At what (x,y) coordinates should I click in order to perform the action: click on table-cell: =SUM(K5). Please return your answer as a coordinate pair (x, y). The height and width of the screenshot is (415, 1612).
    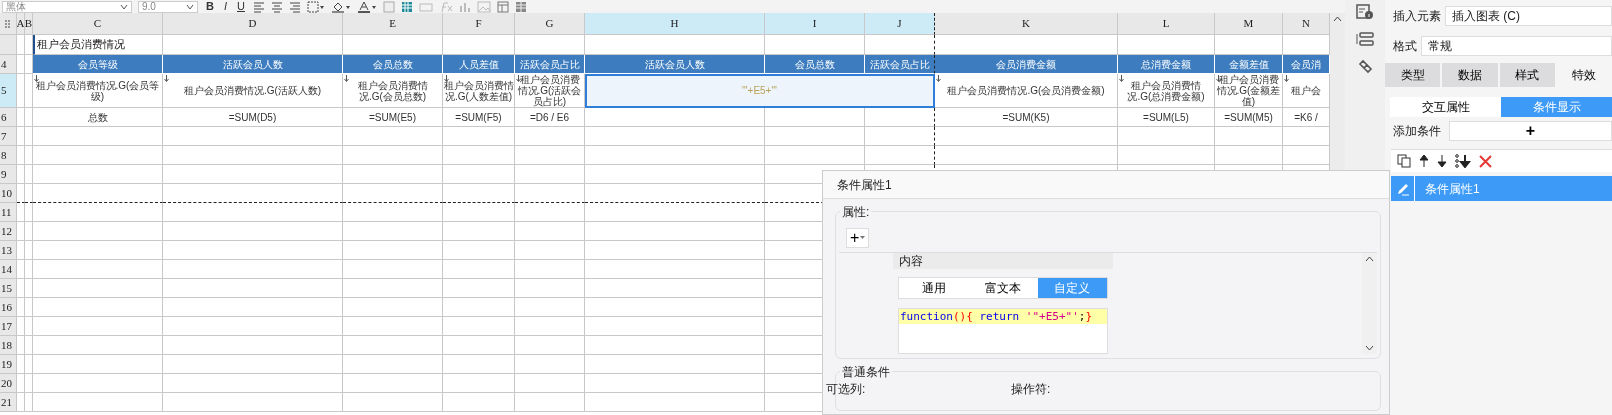
    Looking at the image, I should click on (1026, 117).